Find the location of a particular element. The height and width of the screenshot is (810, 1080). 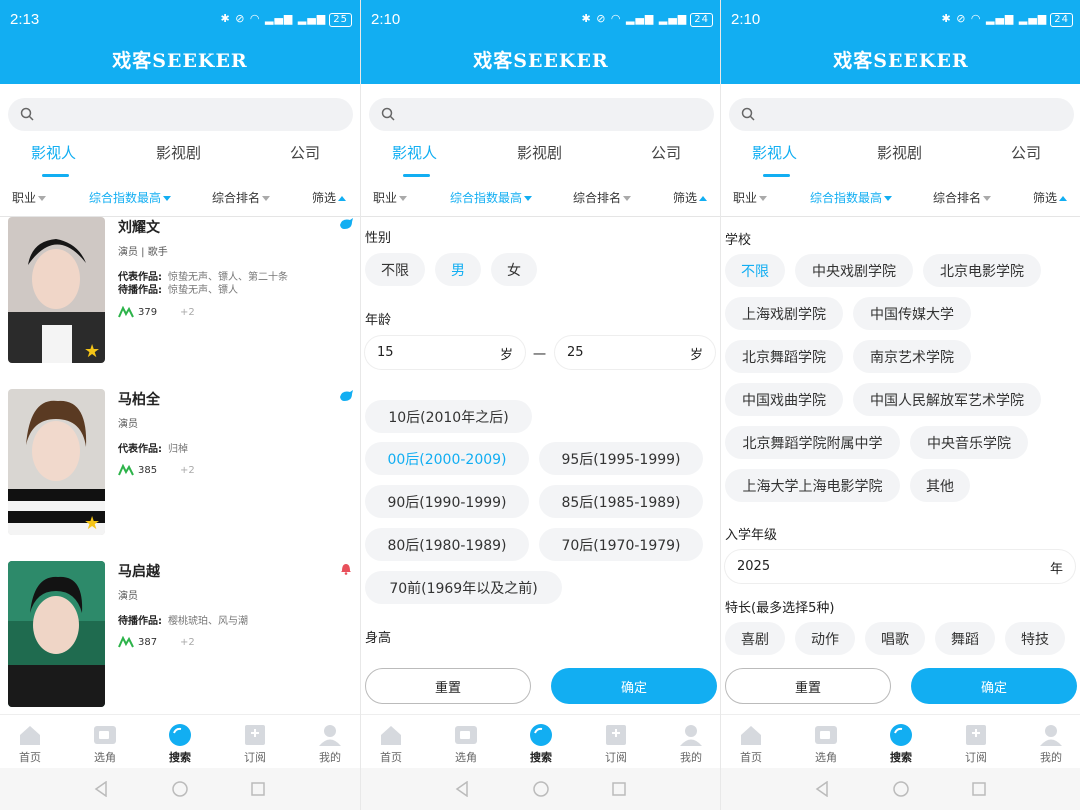

school-option: 北京电影学院 is located at coordinates (982, 270).